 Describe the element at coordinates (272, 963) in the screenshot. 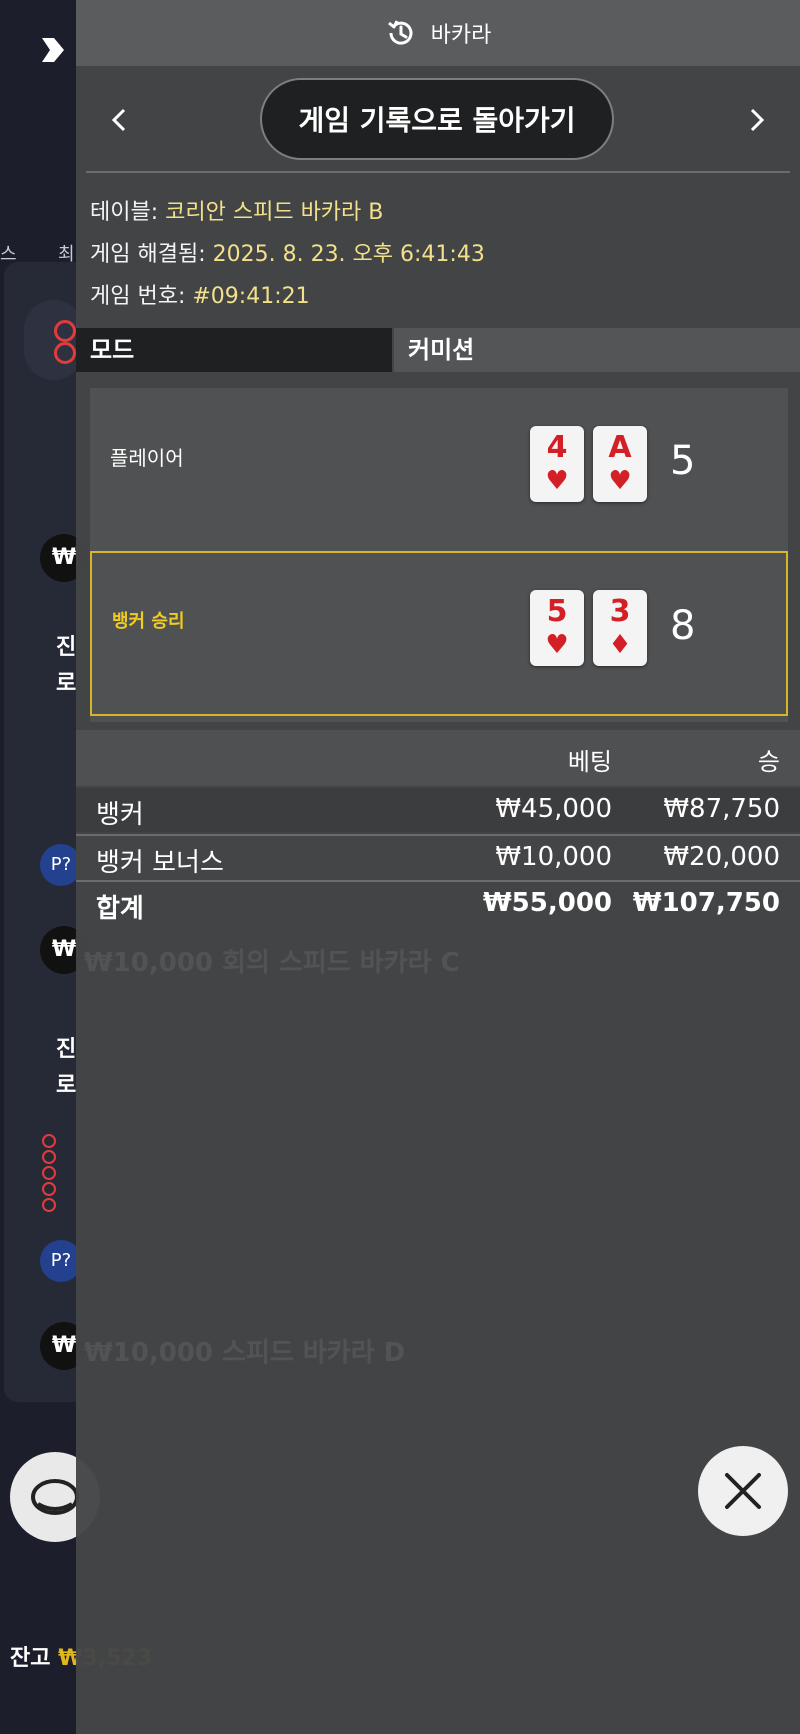

I see `ghost-text-1: ₩10,000 회의 스피드 바카라 C` at that location.